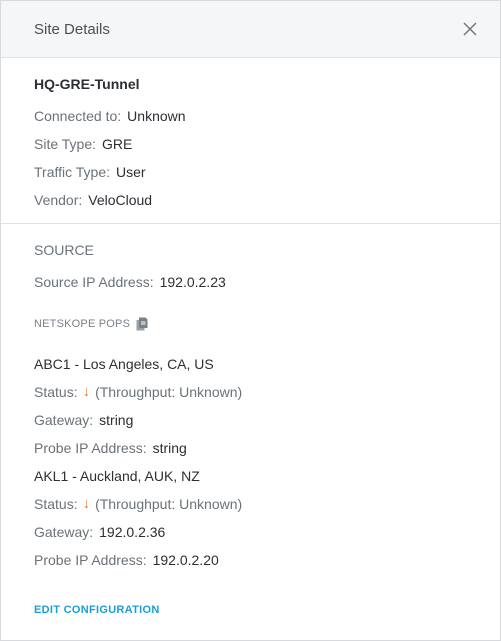 The height and width of the screenshot is (641, 501). I want to click on vendor-row: Vendor: VeloCloud, so click(250, 200).